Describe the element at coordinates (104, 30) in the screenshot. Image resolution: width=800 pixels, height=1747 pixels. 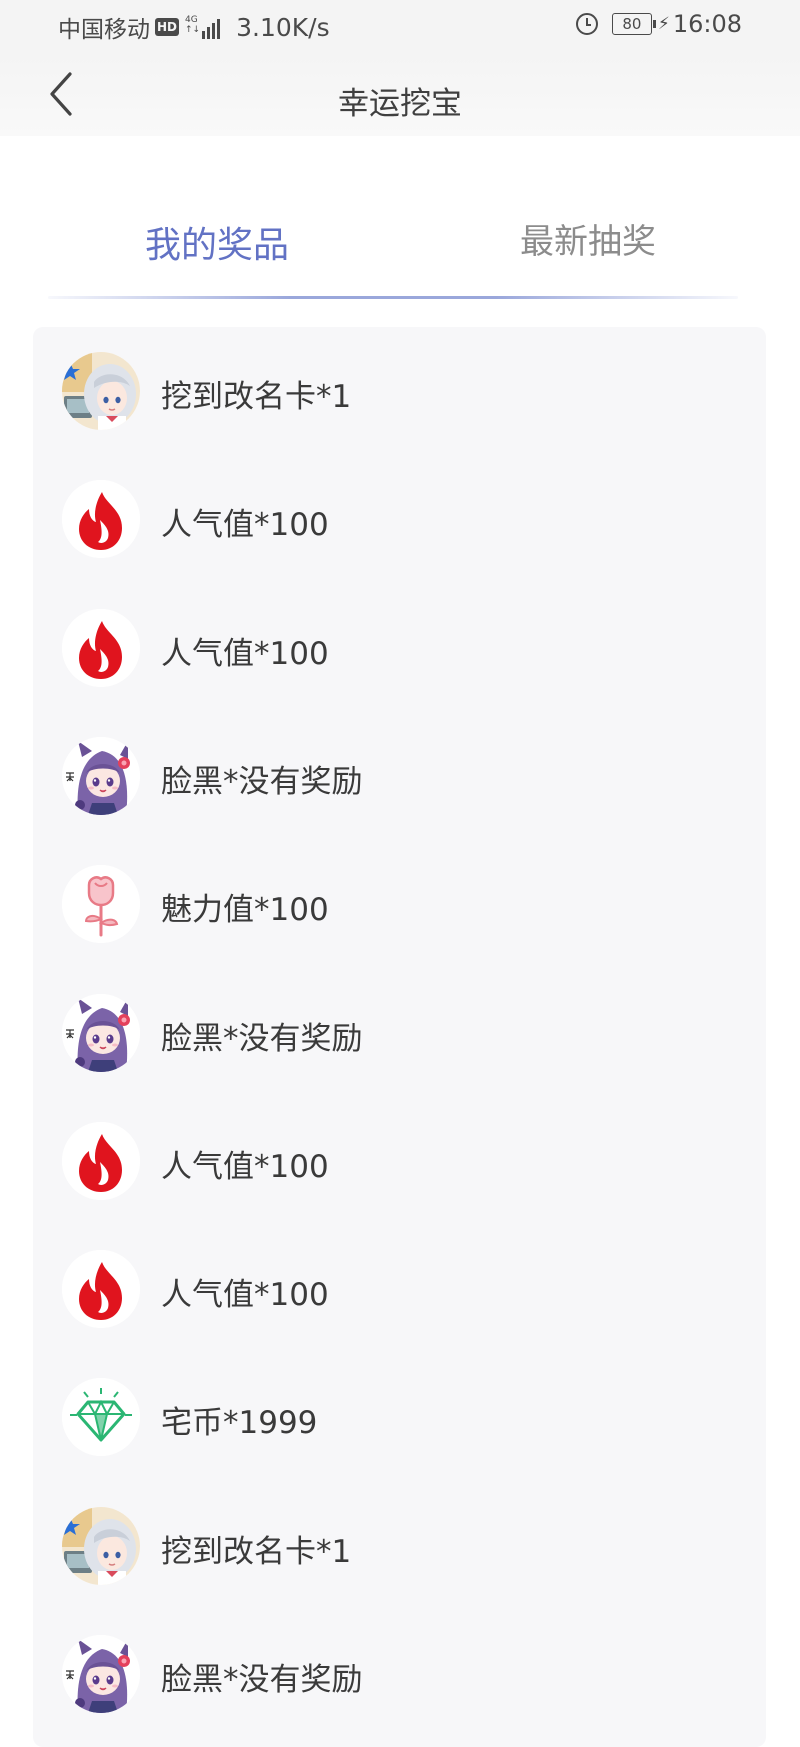
I see `carrier-label: 中国移动` at that location.